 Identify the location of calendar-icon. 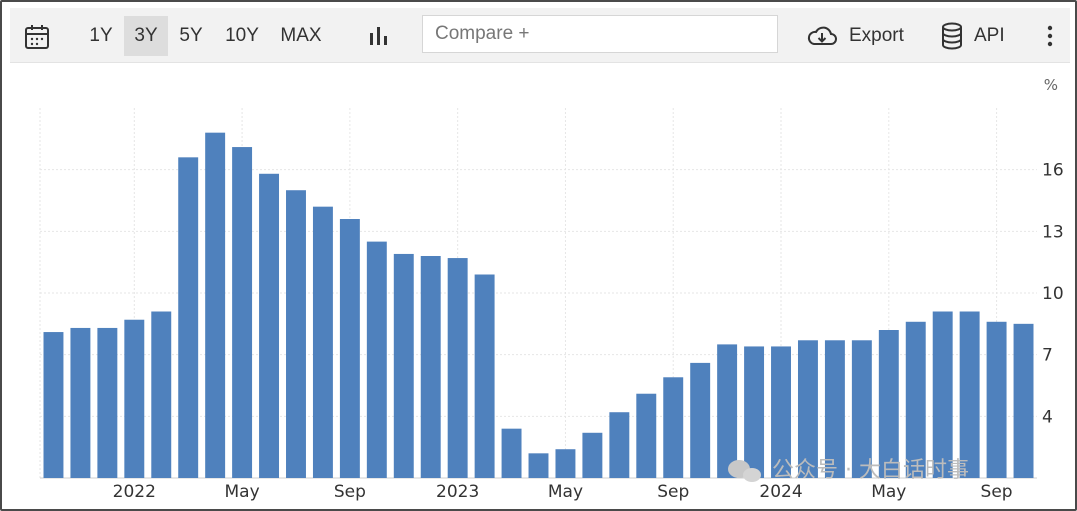
(37, 37).